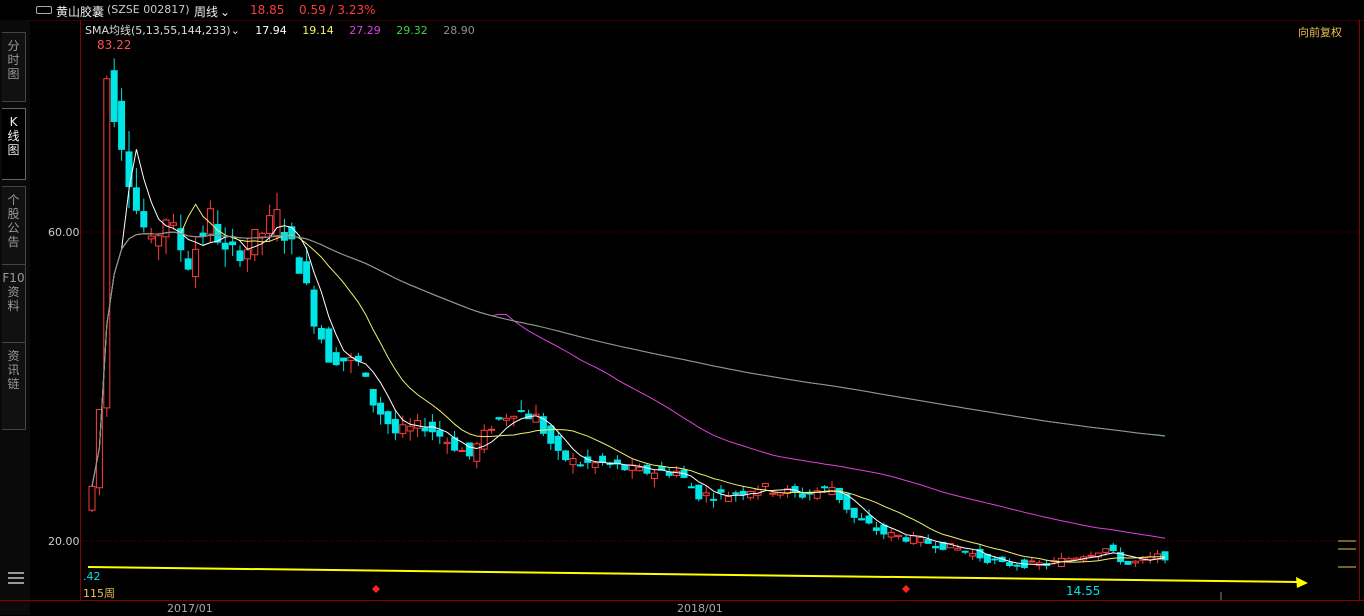 This screenshot has width=1364, height=616. I want to click on y-tick-20: 20.00, so click(64, 541).